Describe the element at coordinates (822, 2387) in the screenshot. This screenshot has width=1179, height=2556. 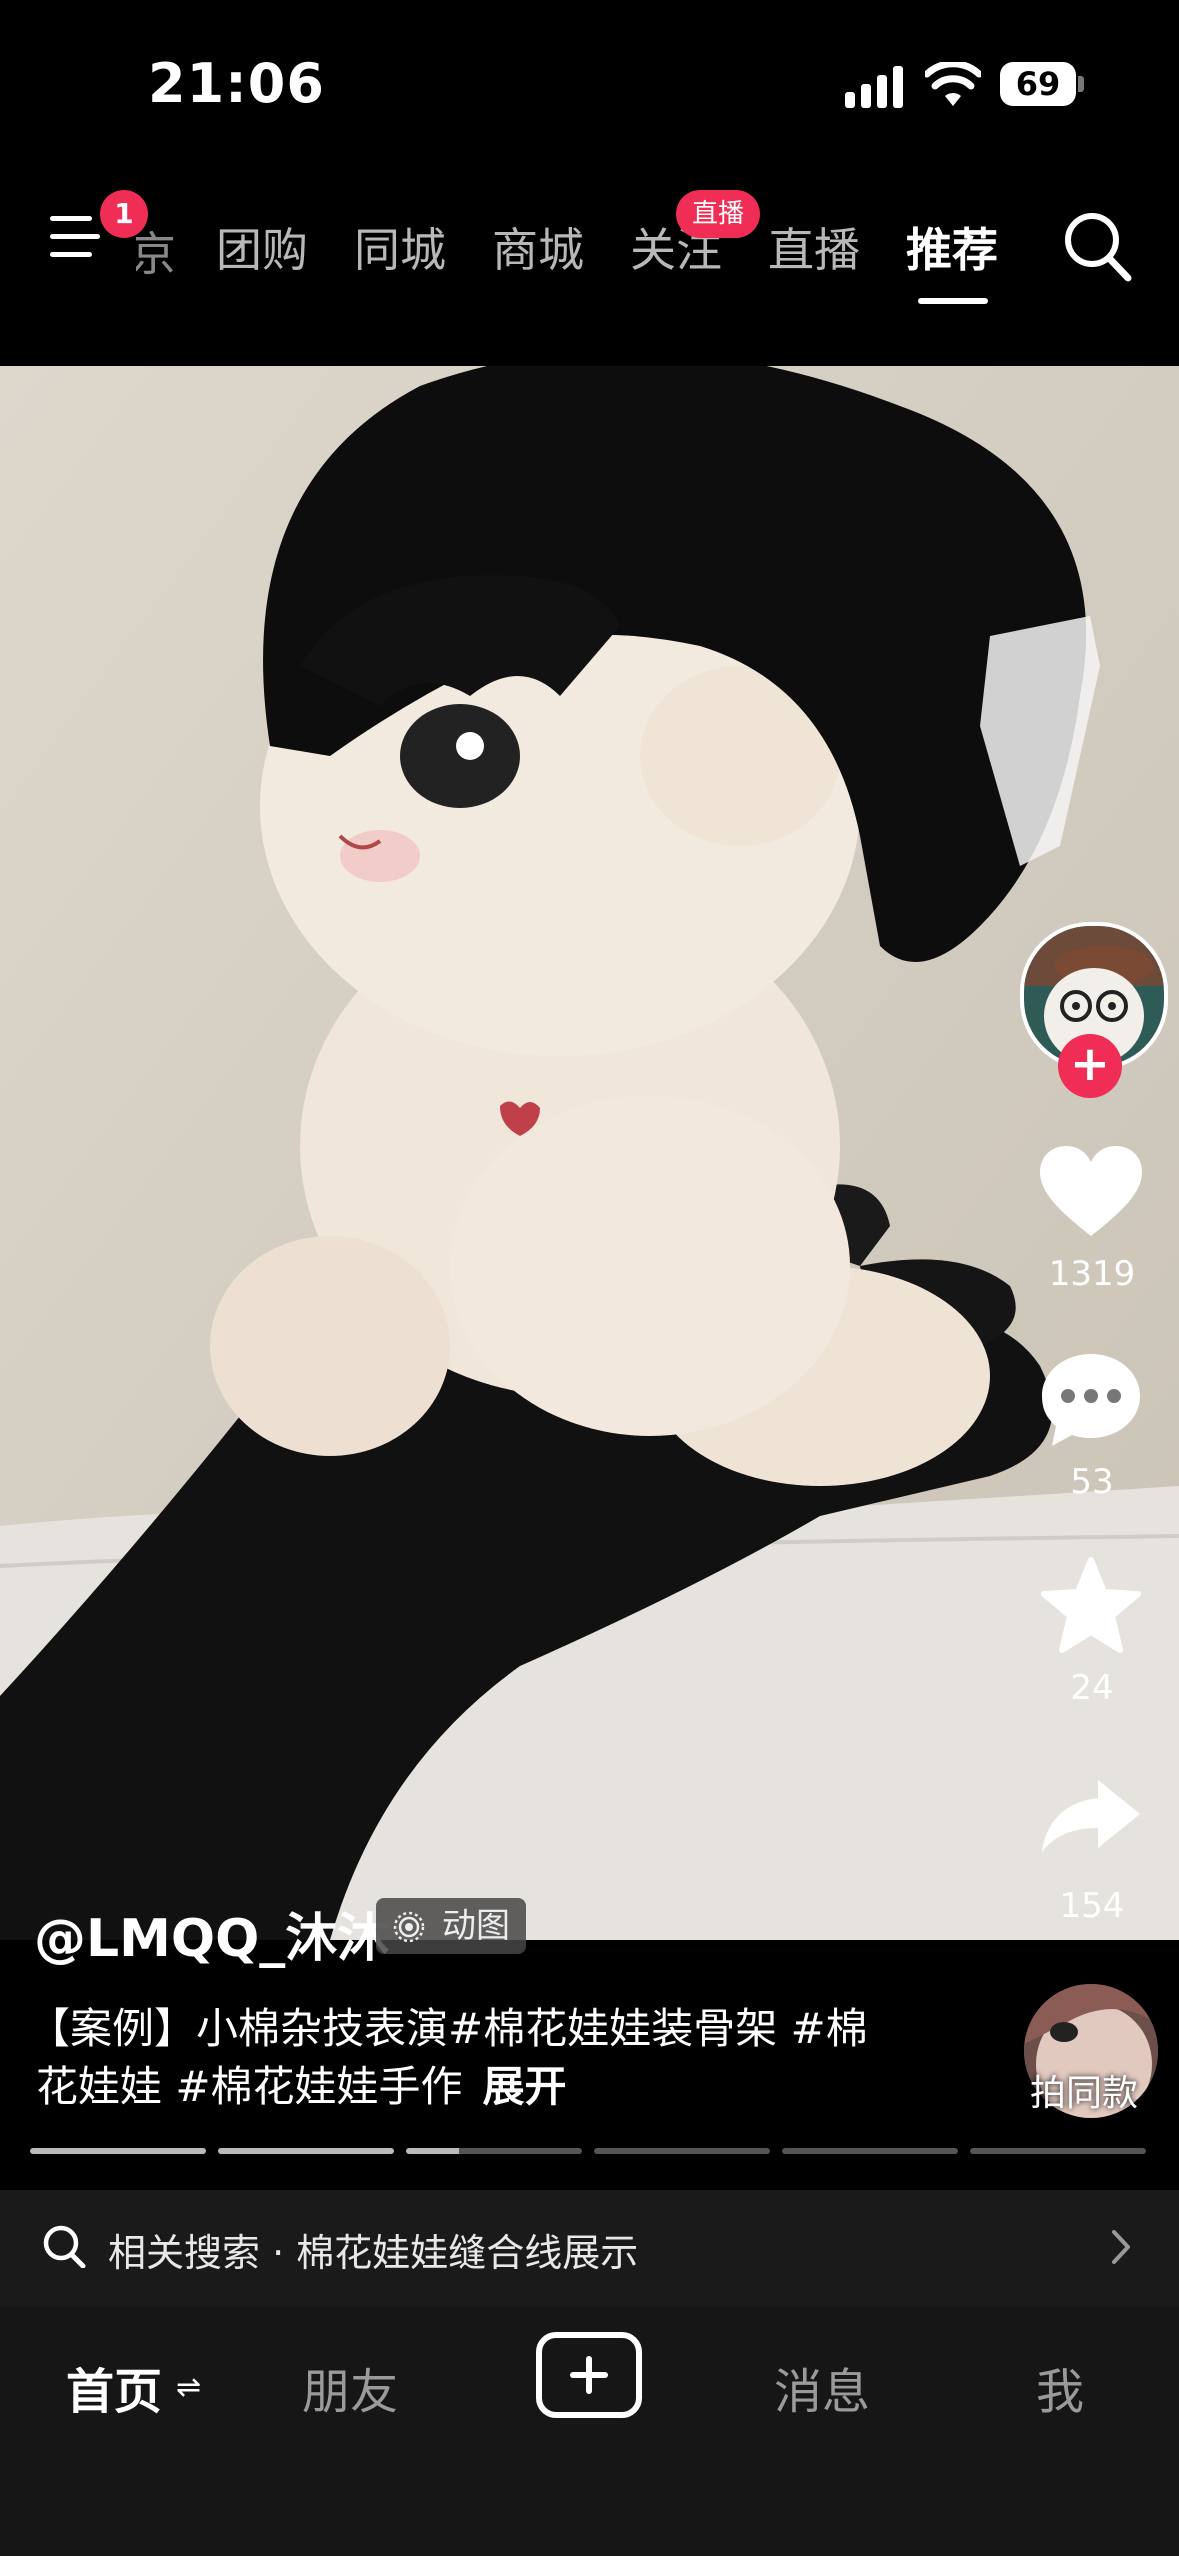
I see `nav-messages: 消息` at that location.